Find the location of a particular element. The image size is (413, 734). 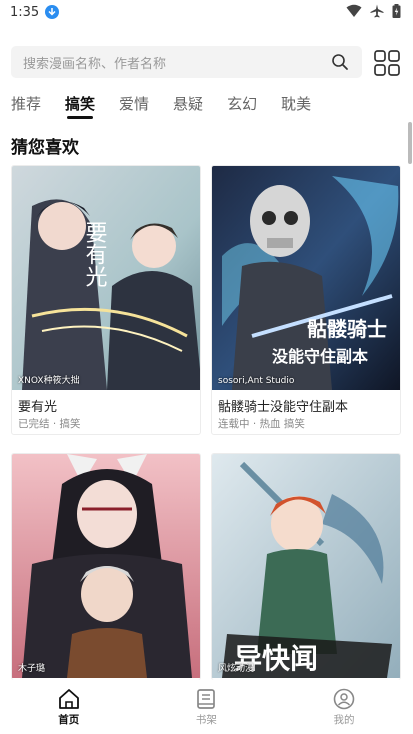

status-time: 1:35 is located at coordinates (25, 12).